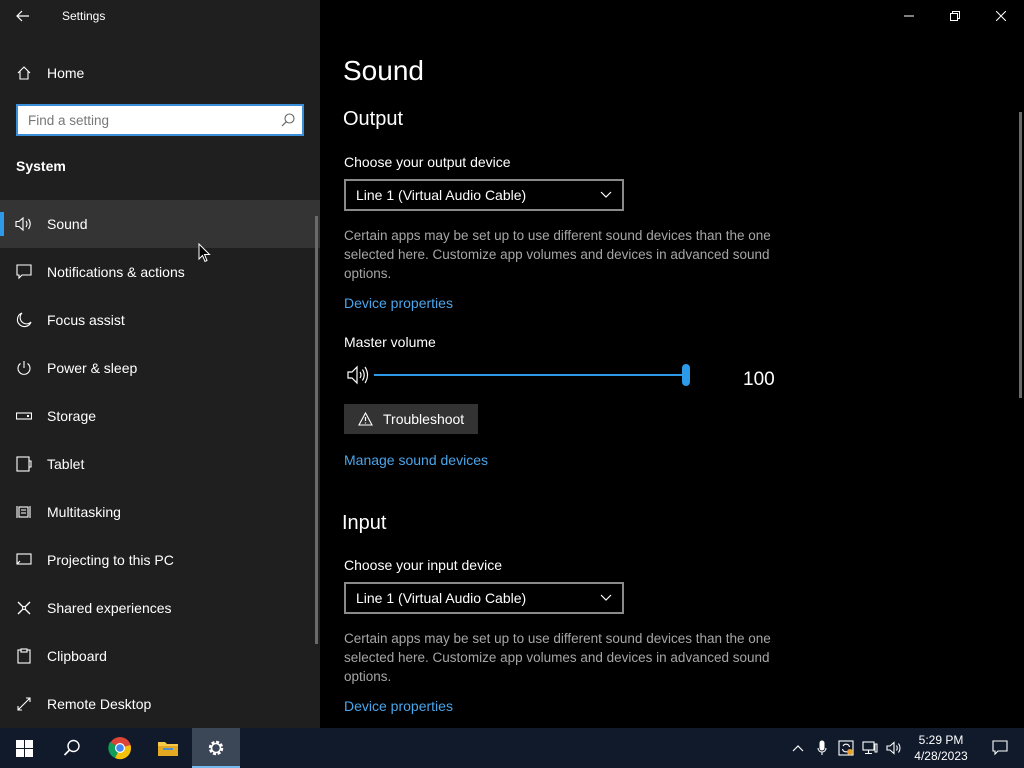  I want to click on taskbar-settings, so click(216, 748).